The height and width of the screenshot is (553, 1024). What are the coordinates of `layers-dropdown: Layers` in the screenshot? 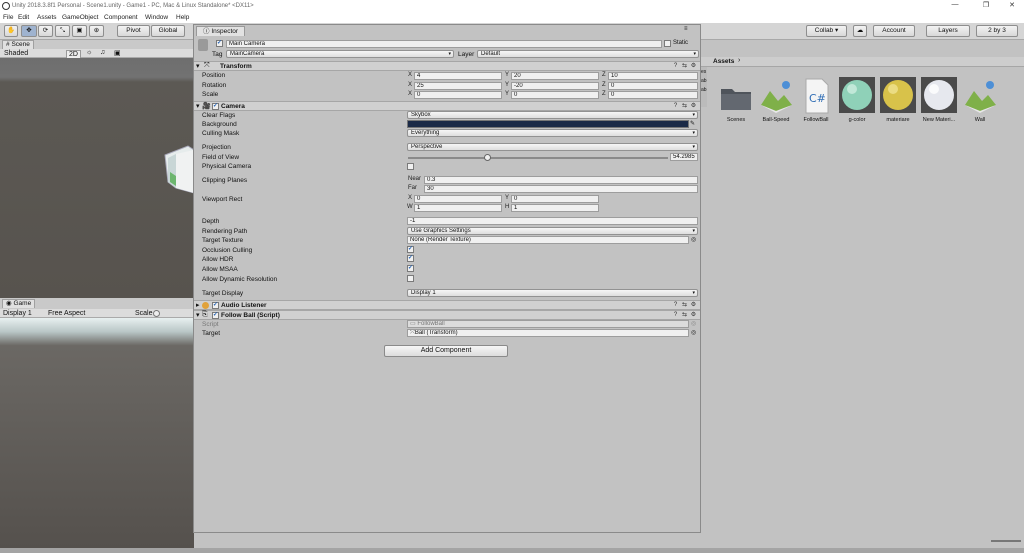 It's located at (948, 31).